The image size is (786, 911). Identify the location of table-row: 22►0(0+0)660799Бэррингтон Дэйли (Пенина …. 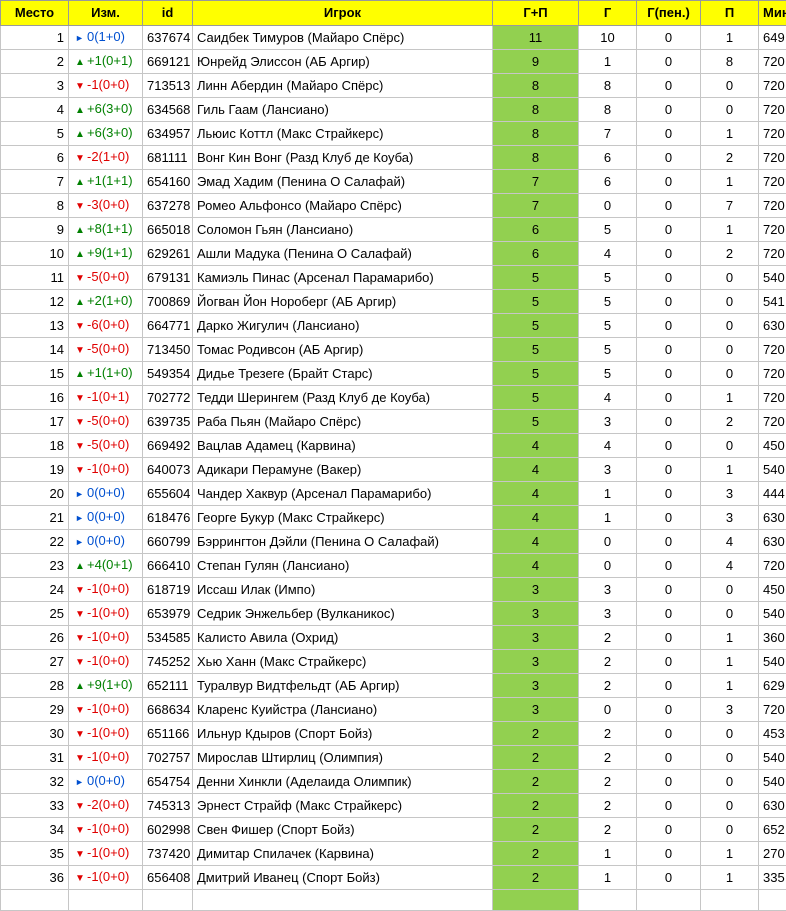
(393, 542).